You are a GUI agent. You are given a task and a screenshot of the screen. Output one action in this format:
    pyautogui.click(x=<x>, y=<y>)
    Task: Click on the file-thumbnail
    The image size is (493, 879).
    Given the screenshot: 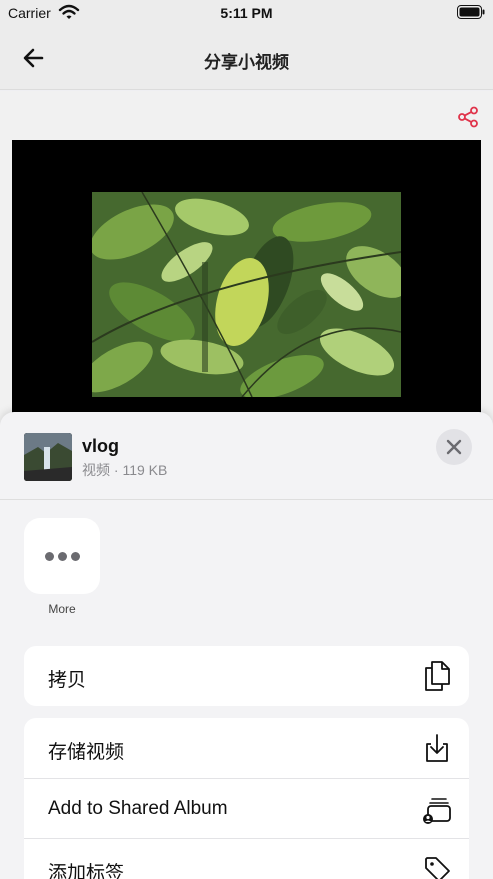 What is the action you would take?
    pyautogui.click(x=48, y=457)
    